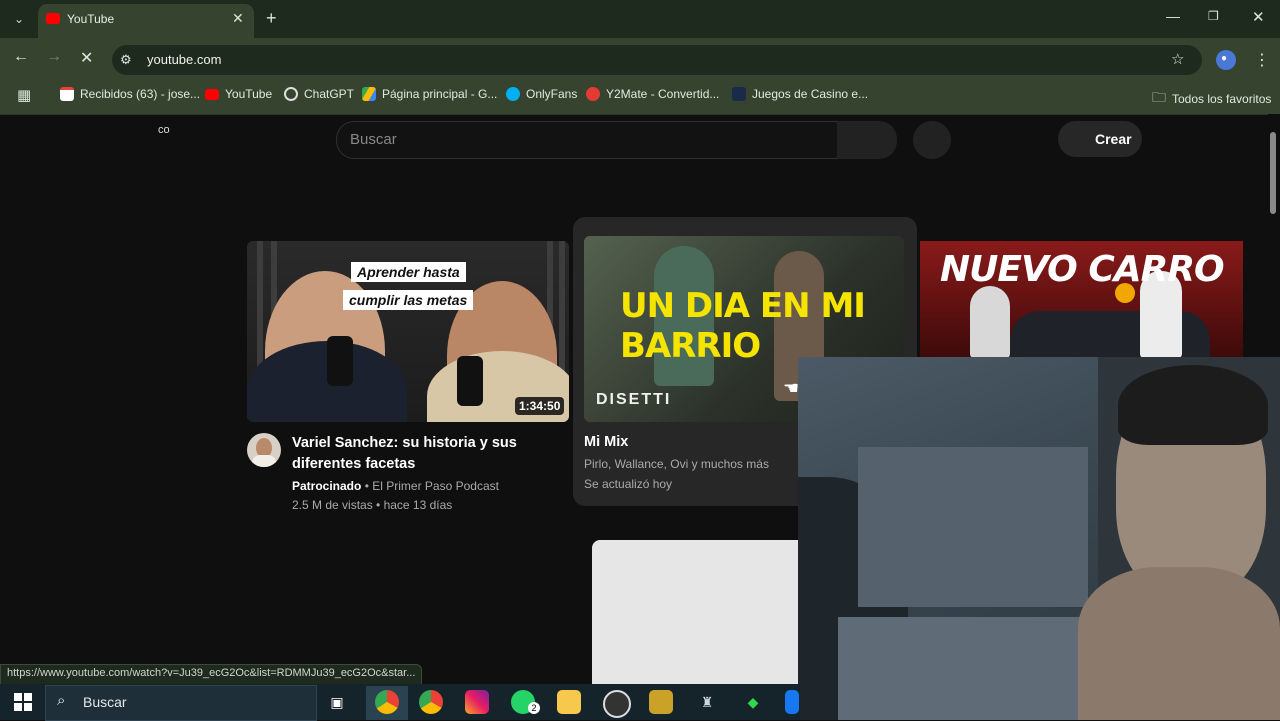 The image size is (1280, 721). I want to click on thumbnail-title: NUEVO CARRO, so click(1082, 269).